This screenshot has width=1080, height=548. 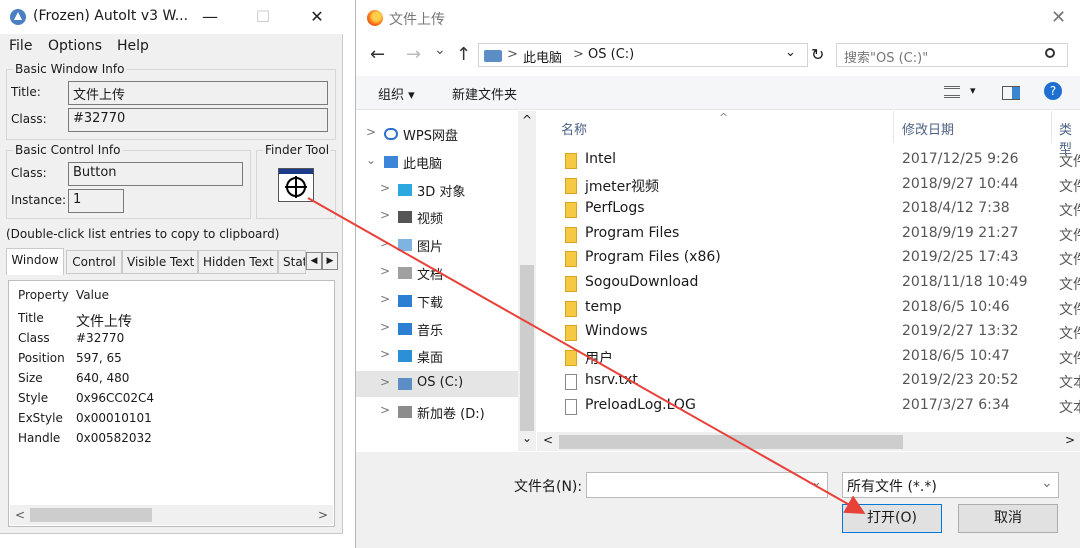 What do you see at coordinates (317, 17) in the screenshot?
I see `close-button: ✕` at bounding box center [317, 17].